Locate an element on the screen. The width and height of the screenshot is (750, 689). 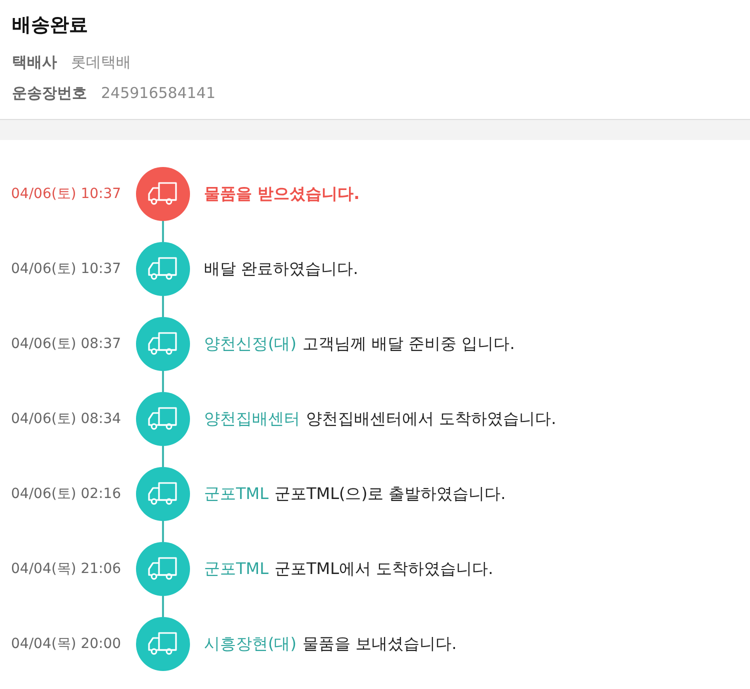
field-value: 245916584141 is located at coordinates (158, 93).